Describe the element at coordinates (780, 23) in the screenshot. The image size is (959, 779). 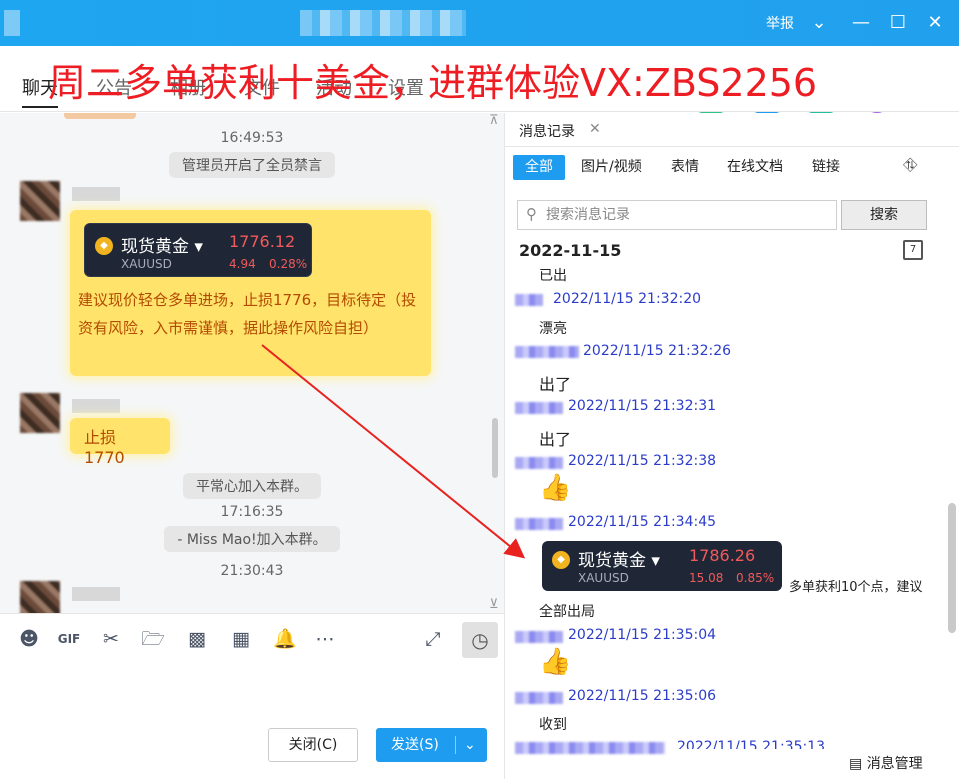
I see `report-button: 举报` at that location.